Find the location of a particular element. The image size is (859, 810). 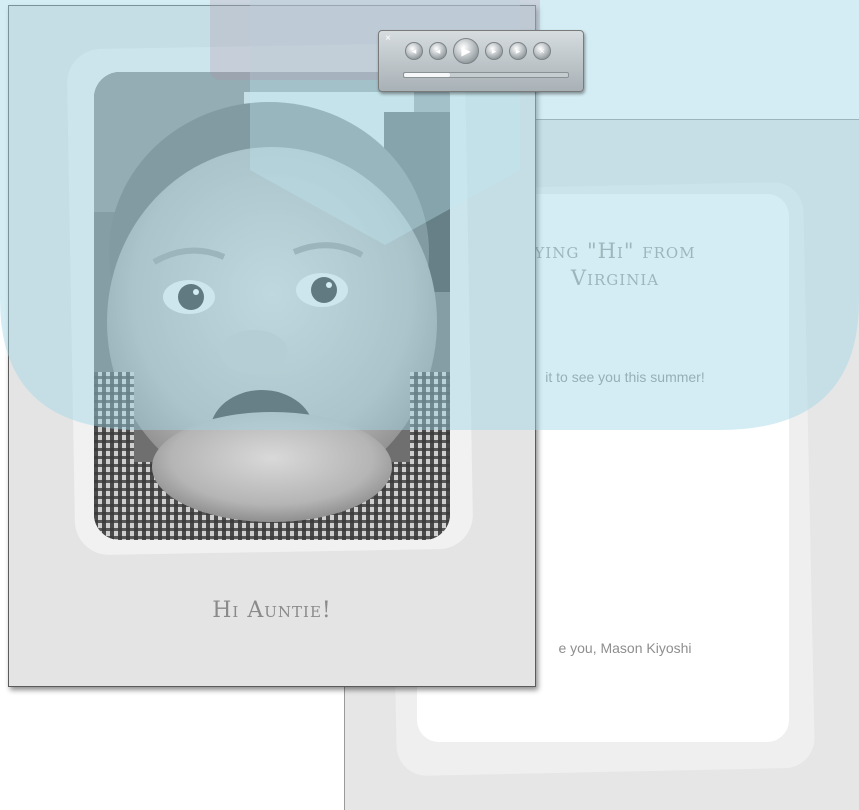

forward-icon: ▸ is located at coordinates (518, 51).